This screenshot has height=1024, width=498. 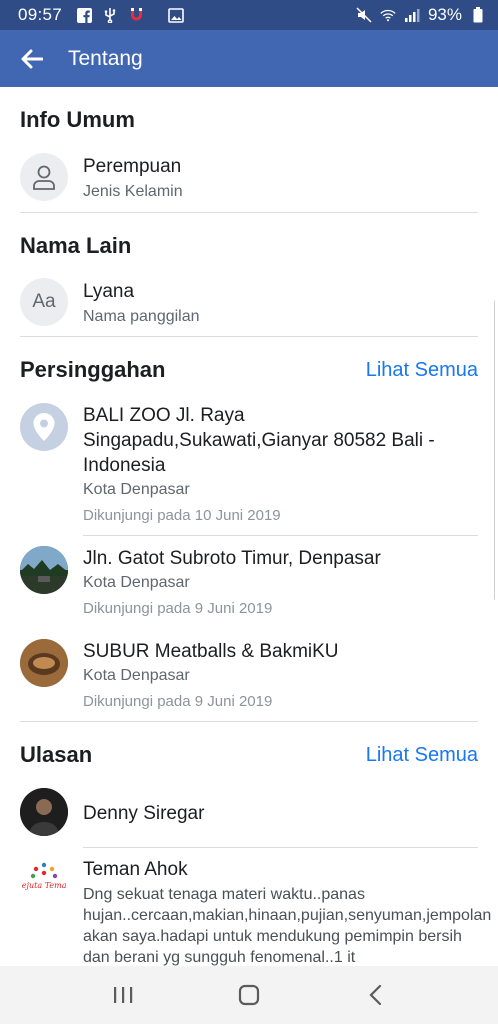 I want to click on text-aa-icon: Aa, so click(x=44, y=302).